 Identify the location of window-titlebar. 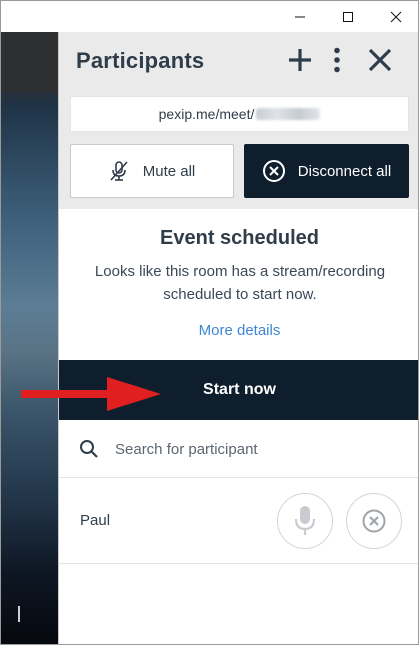
(209, 16).